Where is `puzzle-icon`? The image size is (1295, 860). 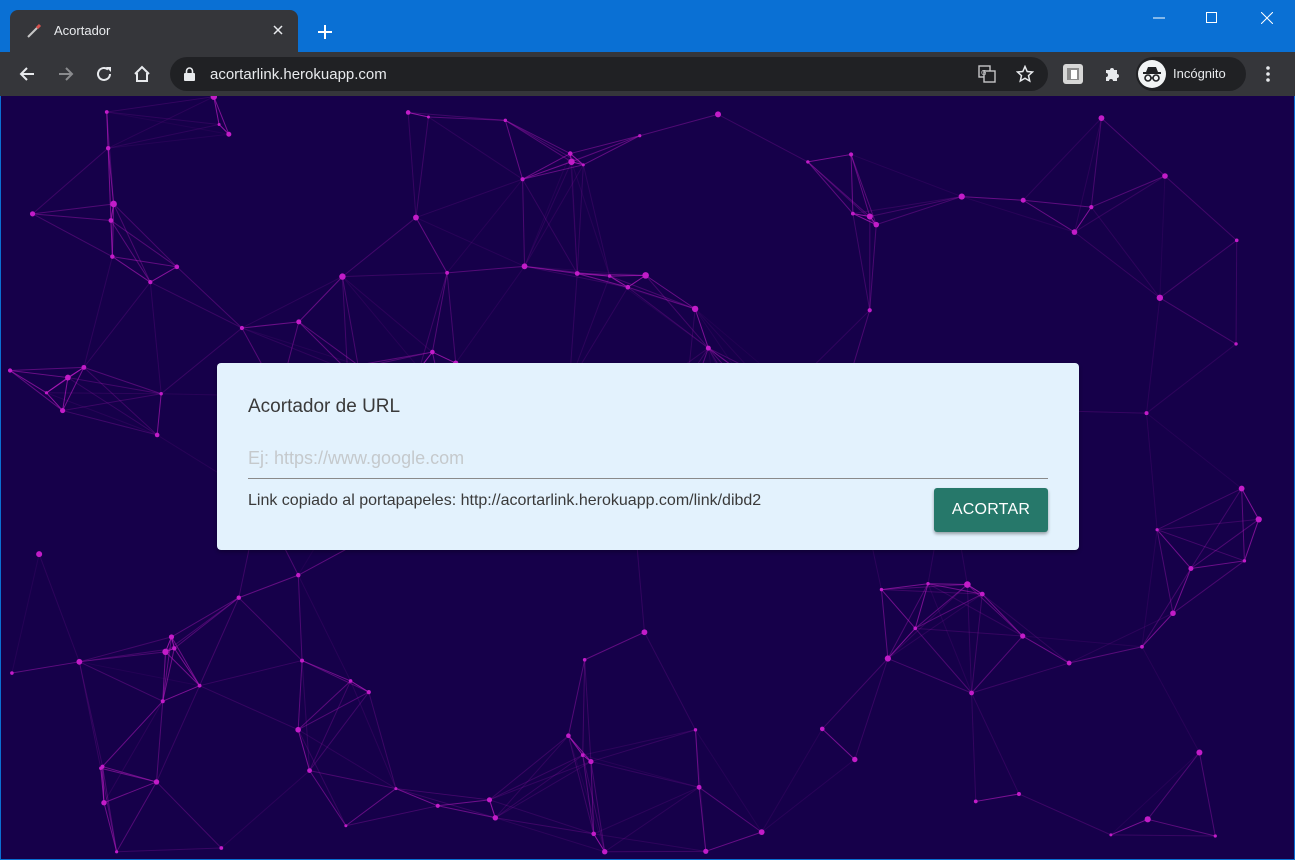 puzzle-icon is located at coordinates (1112, 74).